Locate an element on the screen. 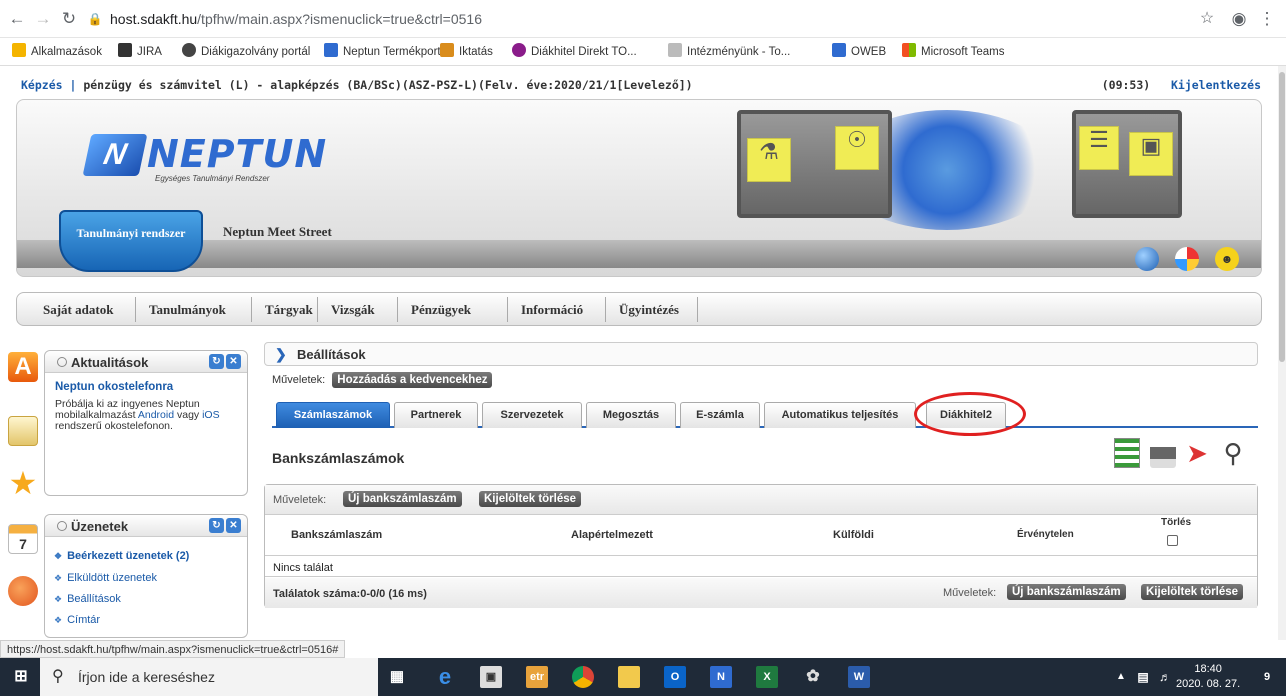 This screenshot has height=696, width=1286. neptun-icon is located at coordinates (331, 50).